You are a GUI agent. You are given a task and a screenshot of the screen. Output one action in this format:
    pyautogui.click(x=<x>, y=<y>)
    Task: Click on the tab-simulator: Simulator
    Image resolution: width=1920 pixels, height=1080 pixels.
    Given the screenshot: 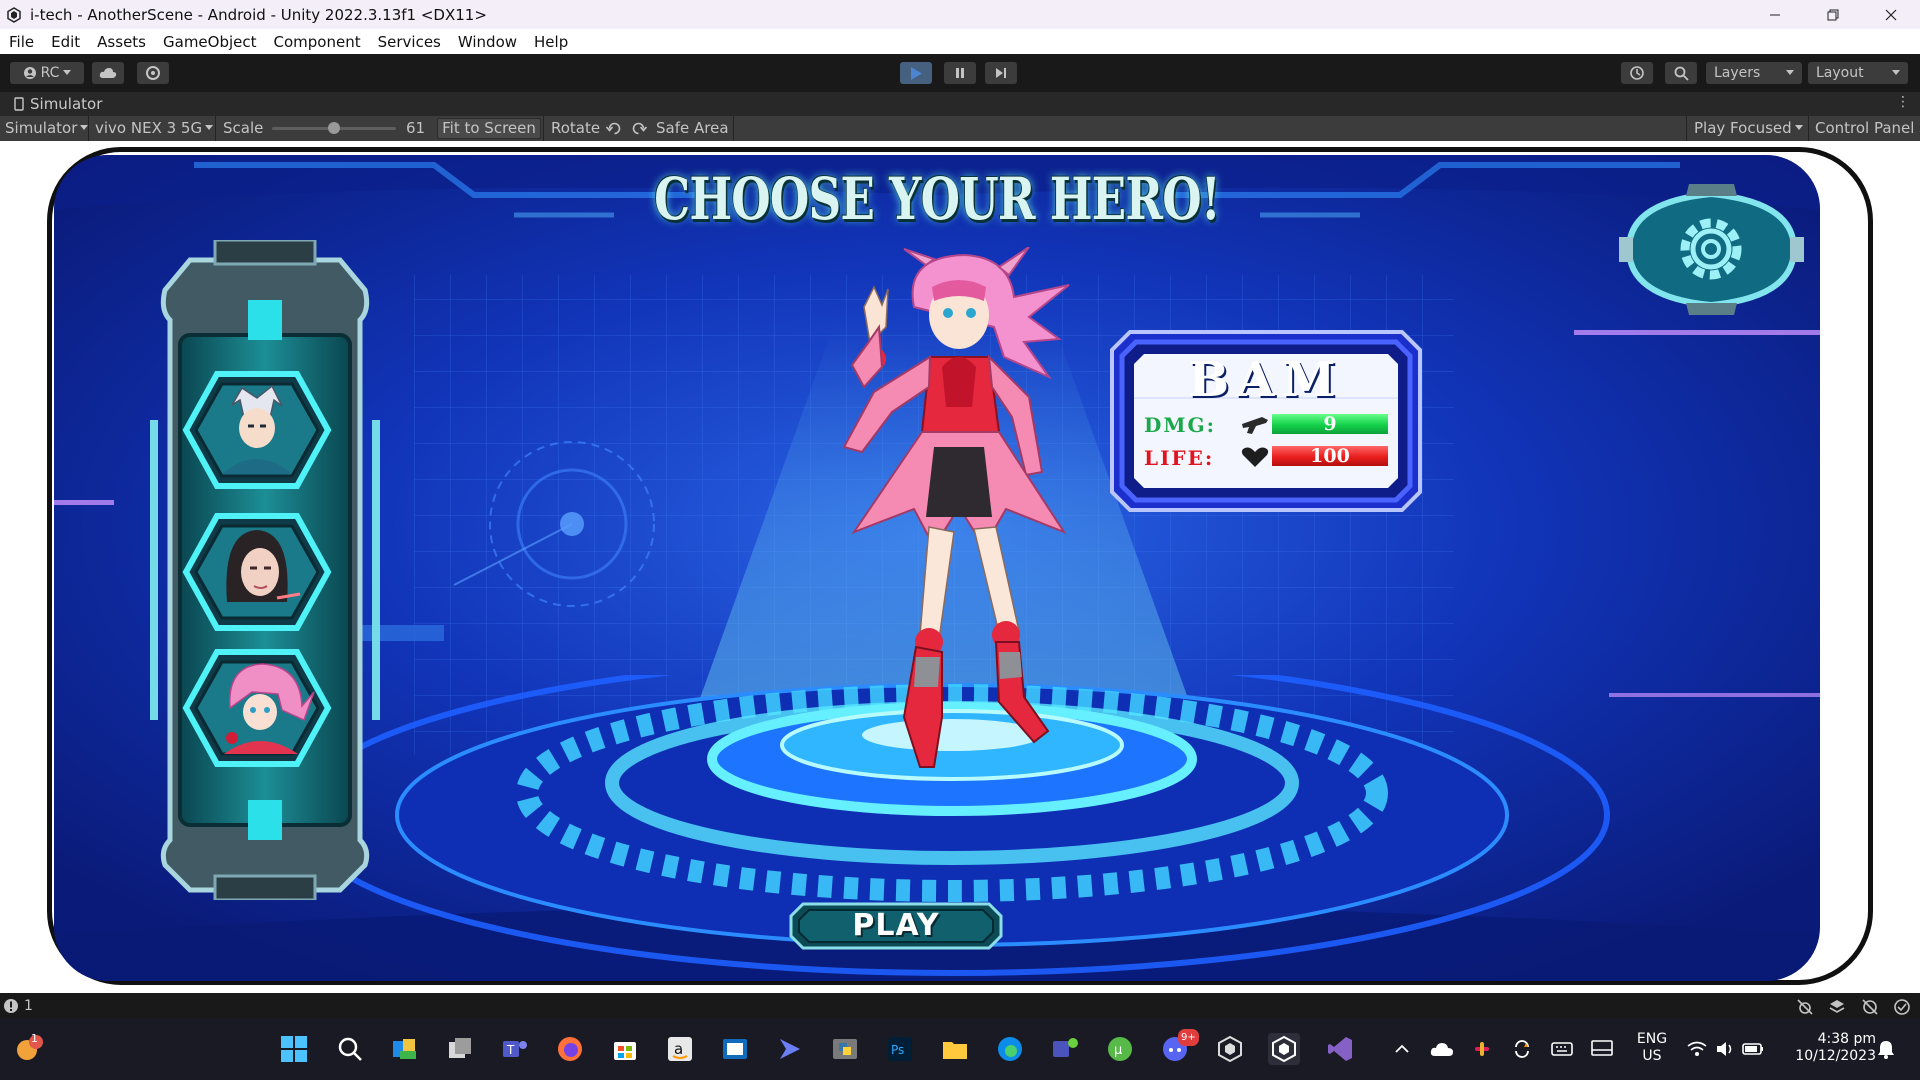 What is the action you would take?
    pyautogui.click(x=57, y=104)
    